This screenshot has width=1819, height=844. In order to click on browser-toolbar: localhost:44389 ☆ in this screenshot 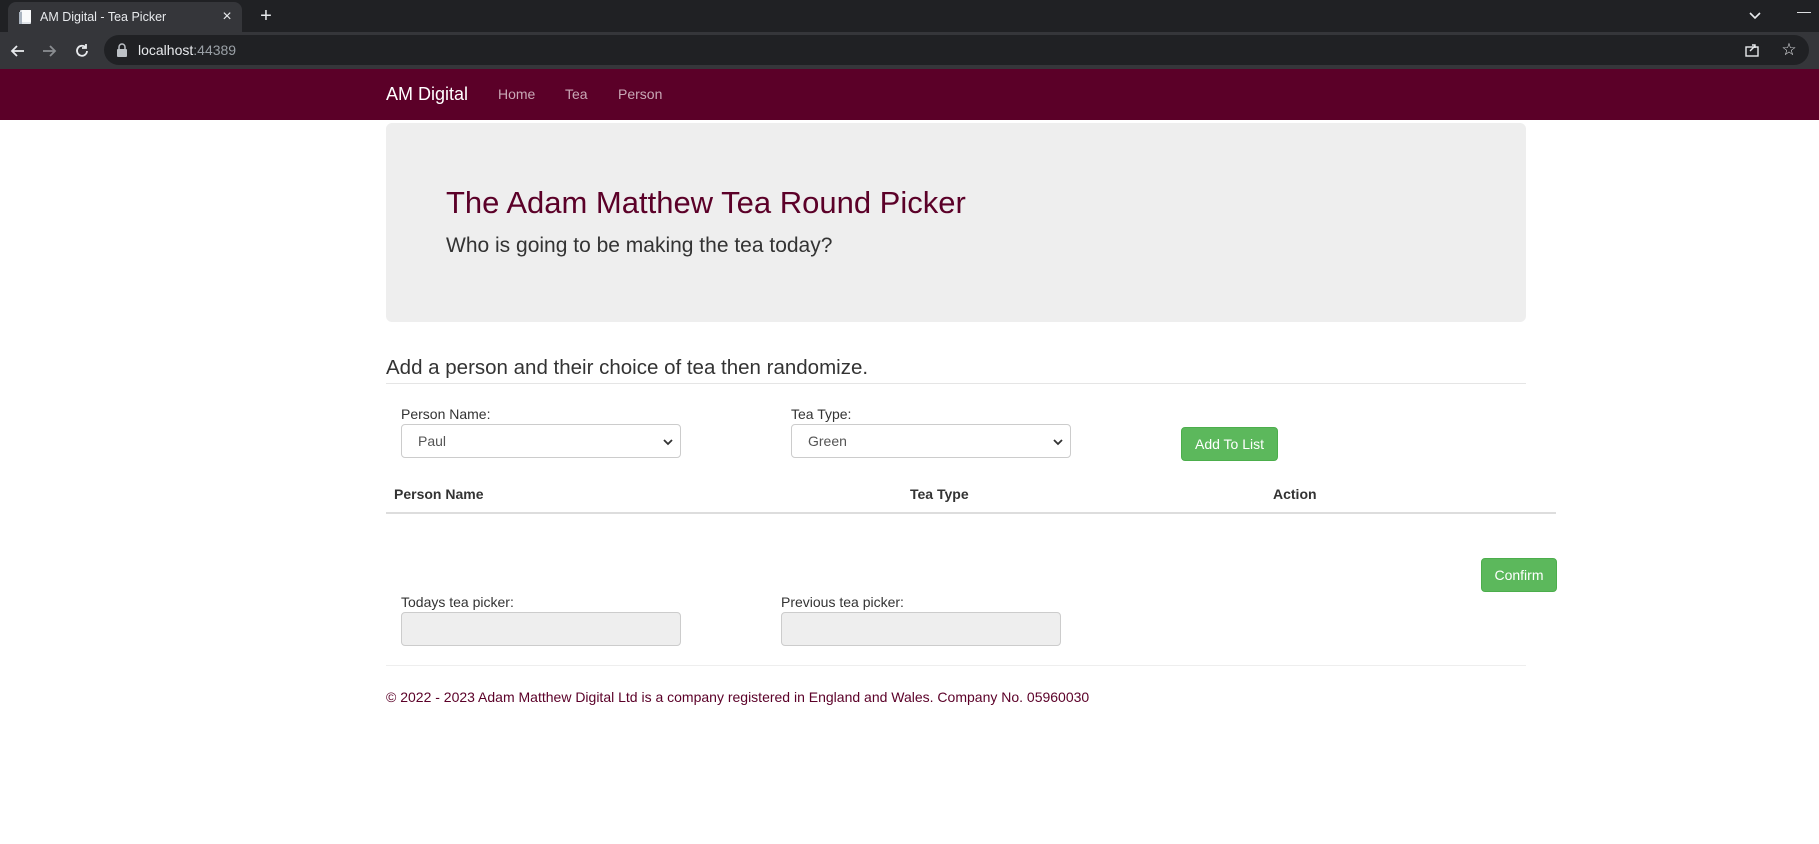, I will do `click(909, 50)`.